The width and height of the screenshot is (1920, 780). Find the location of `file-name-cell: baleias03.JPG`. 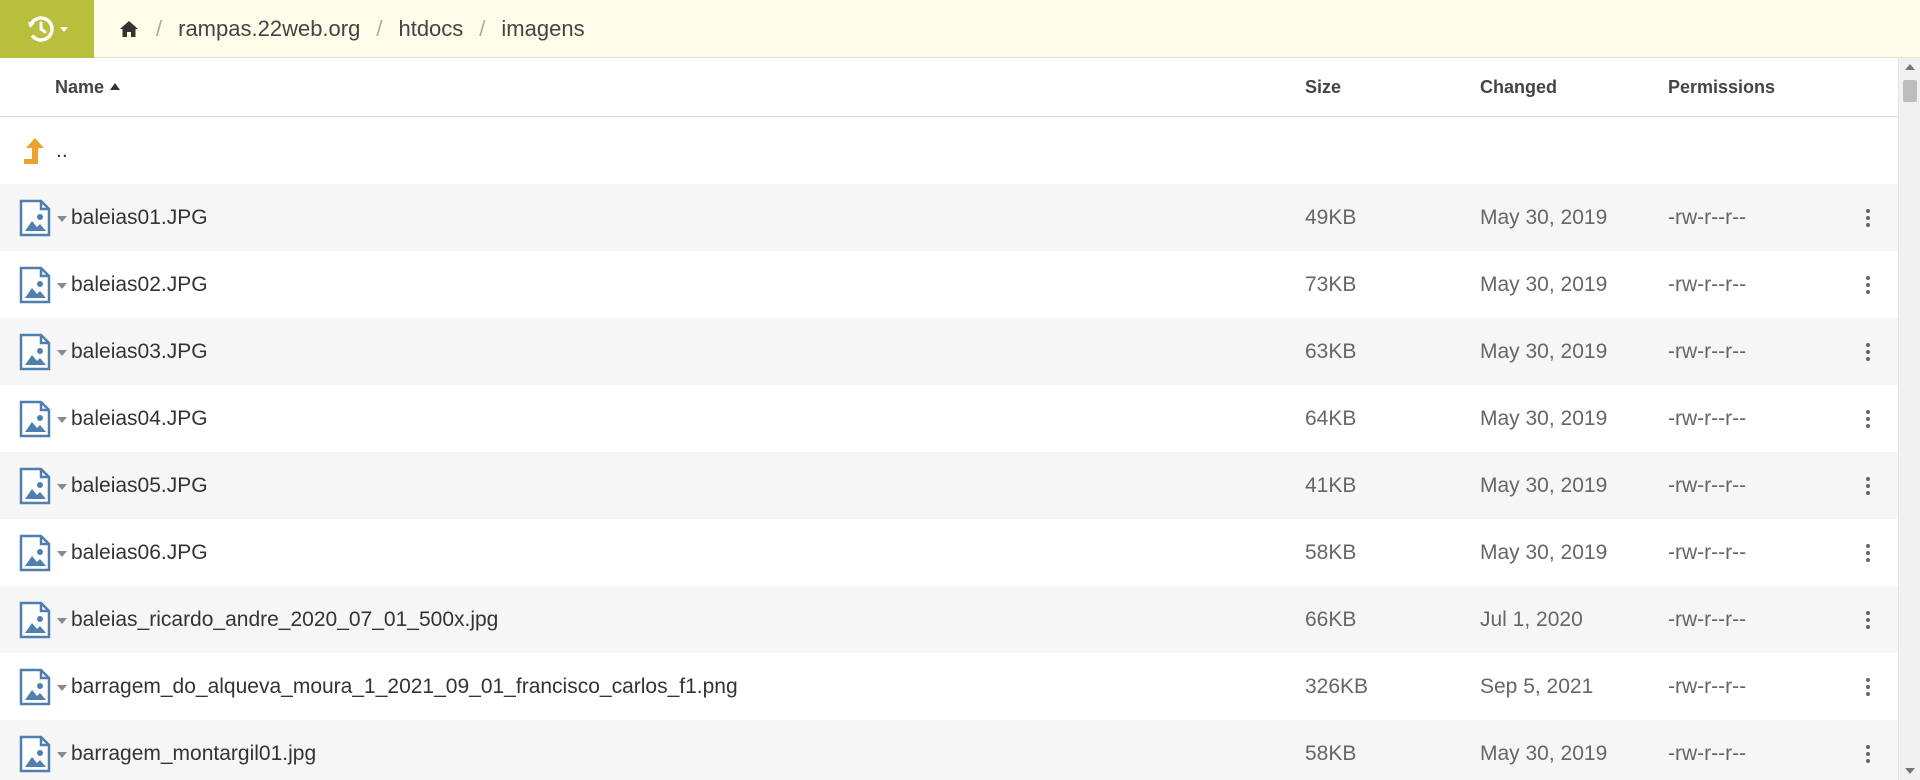

file-name-cell: baleias03.JPG is located at coordinates (652, 352).